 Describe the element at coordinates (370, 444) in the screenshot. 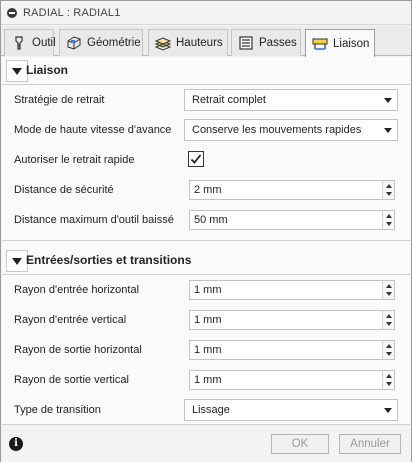

I see `cancel-button: Annuler` at that location.